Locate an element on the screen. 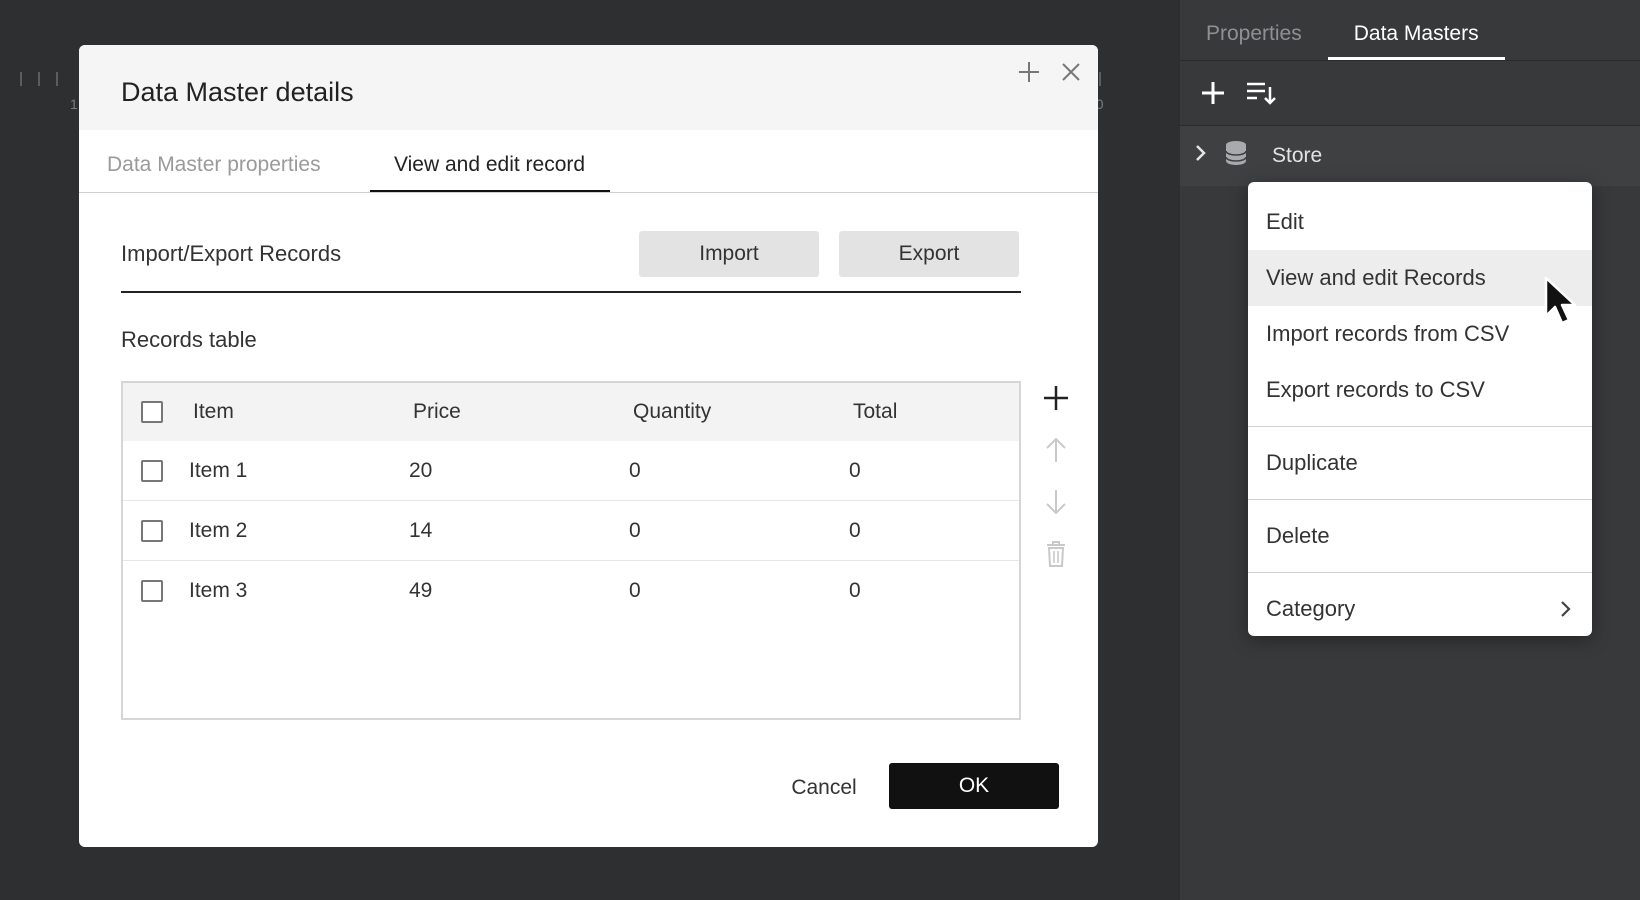 This screenshot has height=900, width=1640. cell-item: Item 2 is located at coordinates (299, 531).